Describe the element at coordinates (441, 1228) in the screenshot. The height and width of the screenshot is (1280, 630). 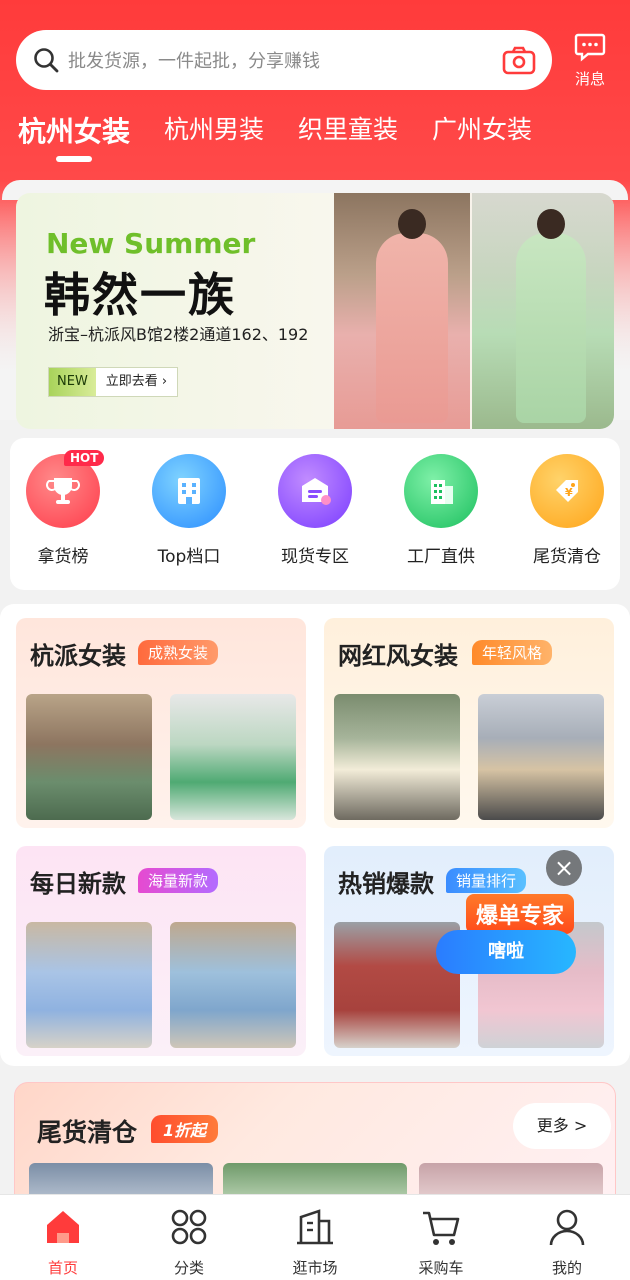
I see `cart-icon` at that location.